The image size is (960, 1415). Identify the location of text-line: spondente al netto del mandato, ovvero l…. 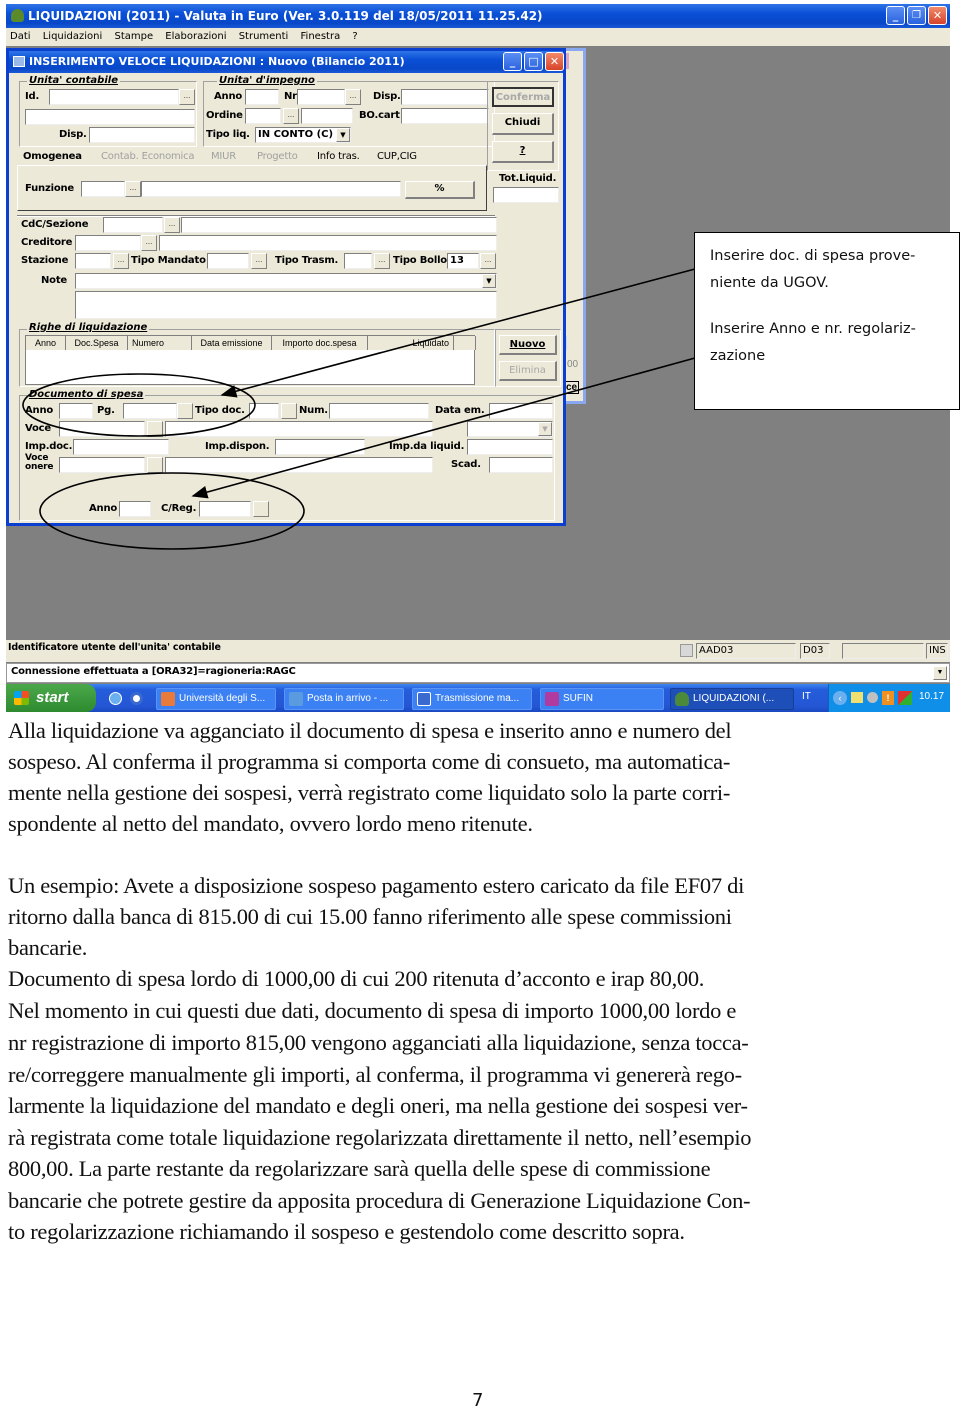
(270, 823).